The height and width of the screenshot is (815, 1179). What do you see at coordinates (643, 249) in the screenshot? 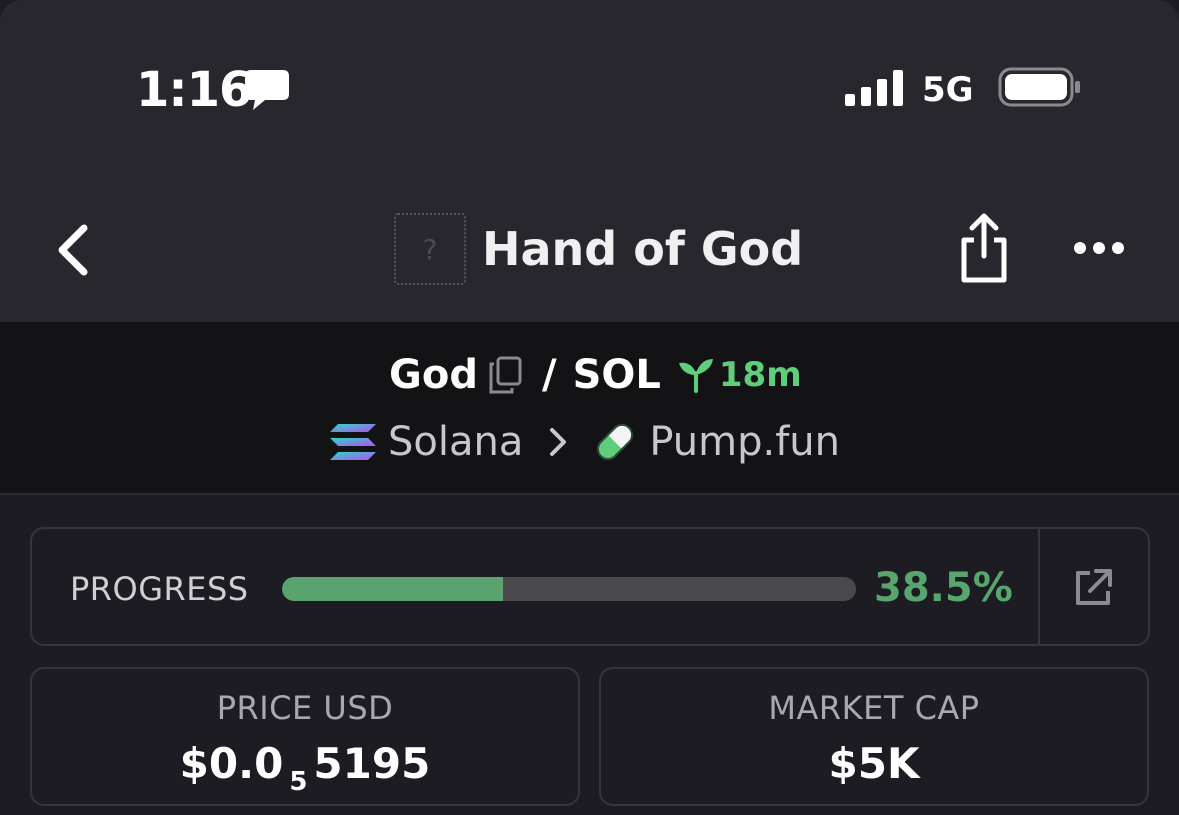
I see `page-title: Hand of God` at bounding box center [643, 249].